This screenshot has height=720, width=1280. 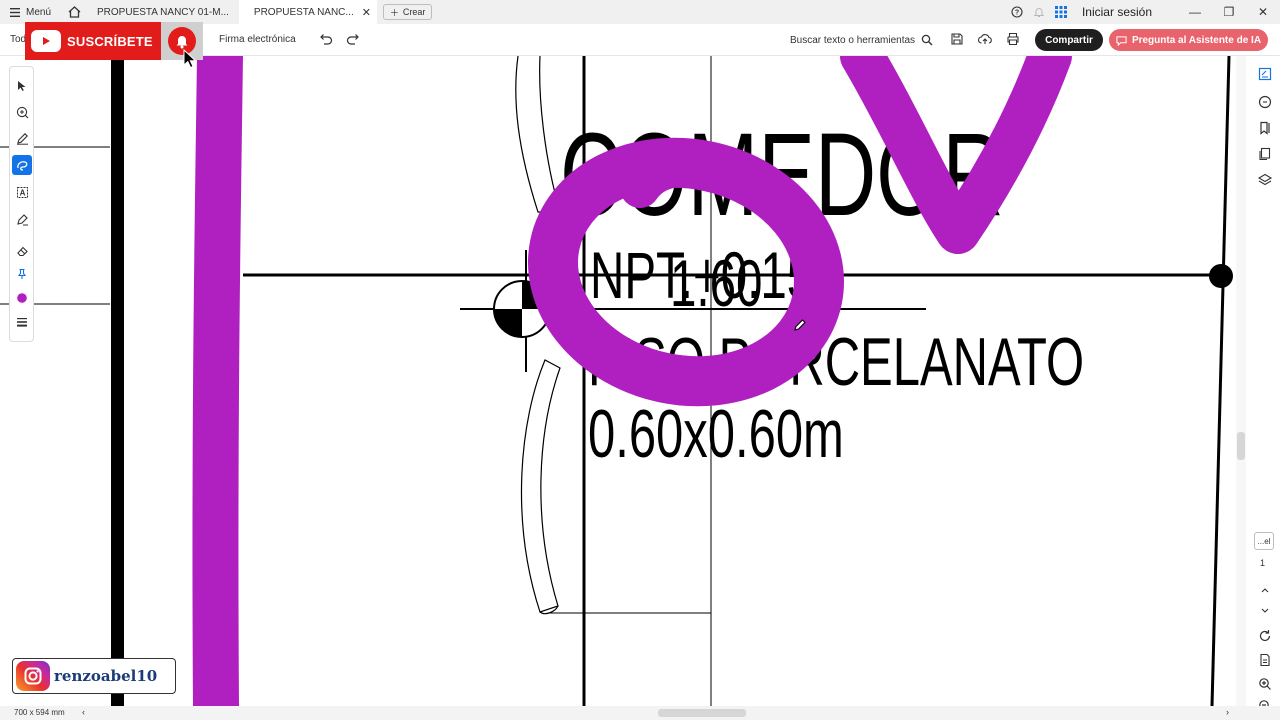 What do you see at coordinates (39, 712) in the screenshot?
I see `page-size-label: 700 x 594 mm` at bounding box center [39, 712].